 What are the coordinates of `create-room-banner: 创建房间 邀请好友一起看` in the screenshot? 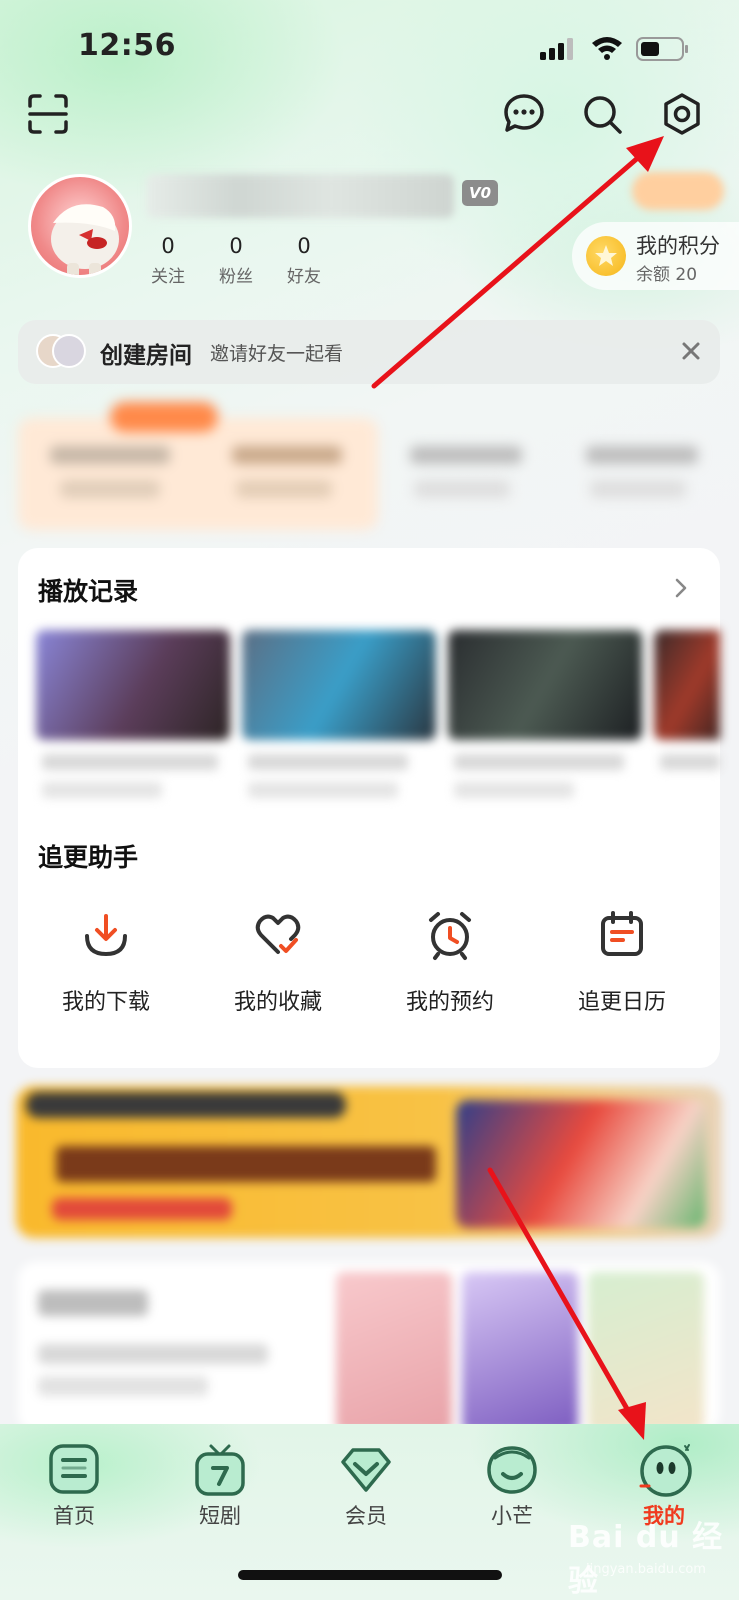 It's located at (369, 352).